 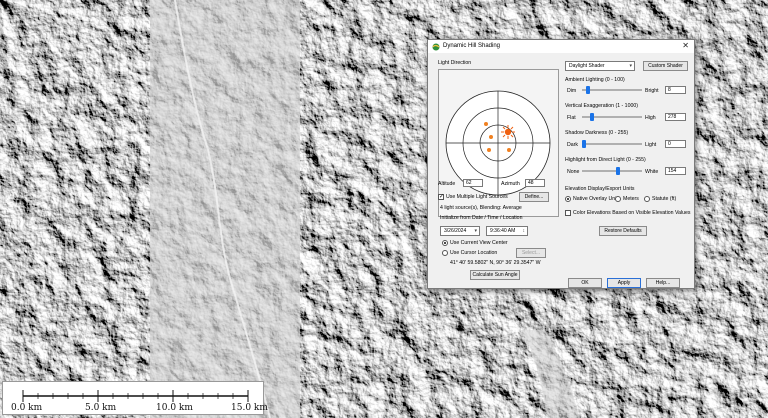 I want to click on highlight-label: Highlight from Direct Light (0 - 255), so click(x=605, y=160).